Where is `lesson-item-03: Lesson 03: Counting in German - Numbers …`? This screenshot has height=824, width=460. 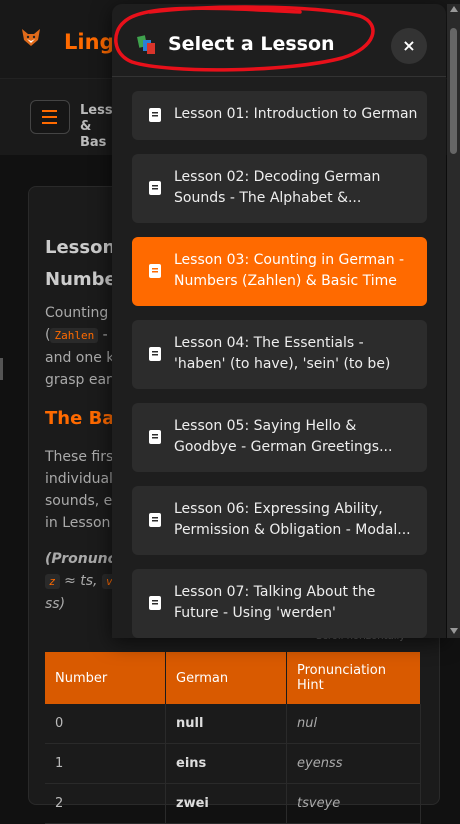 lesson-item-03: Lesson 03: Counting in German - Numbers … is located at coordinates (279, 271).